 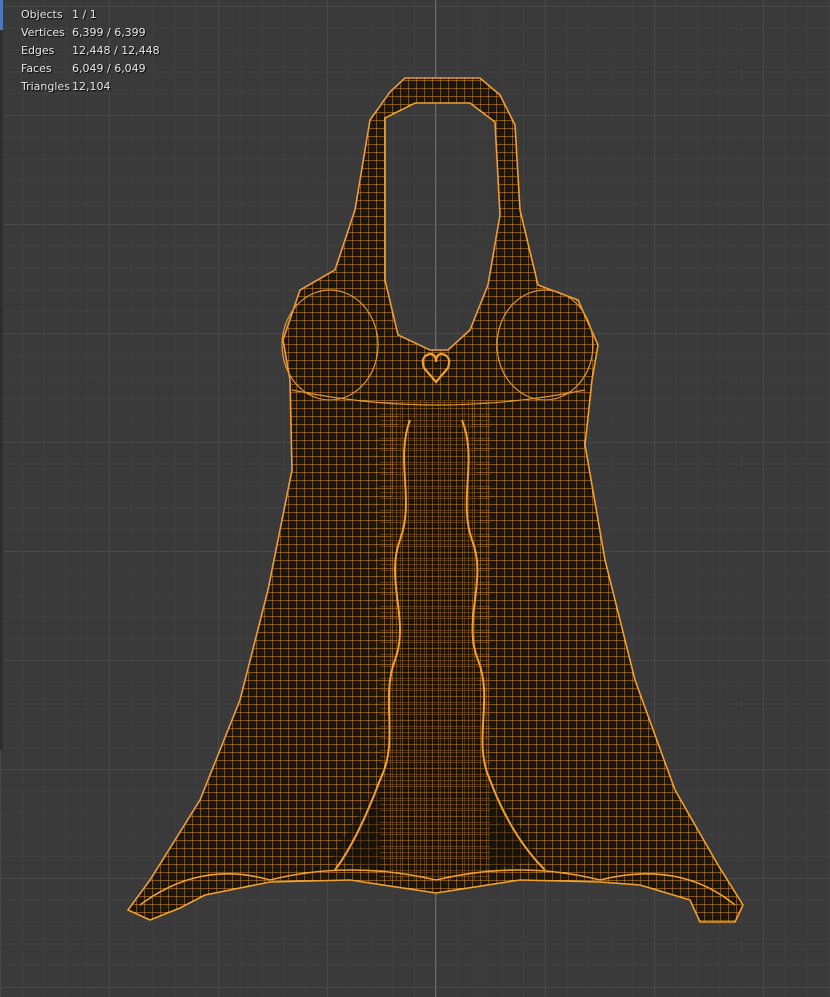 I want to click on stat-value: 1 / 1, so click(x=84, y=14).